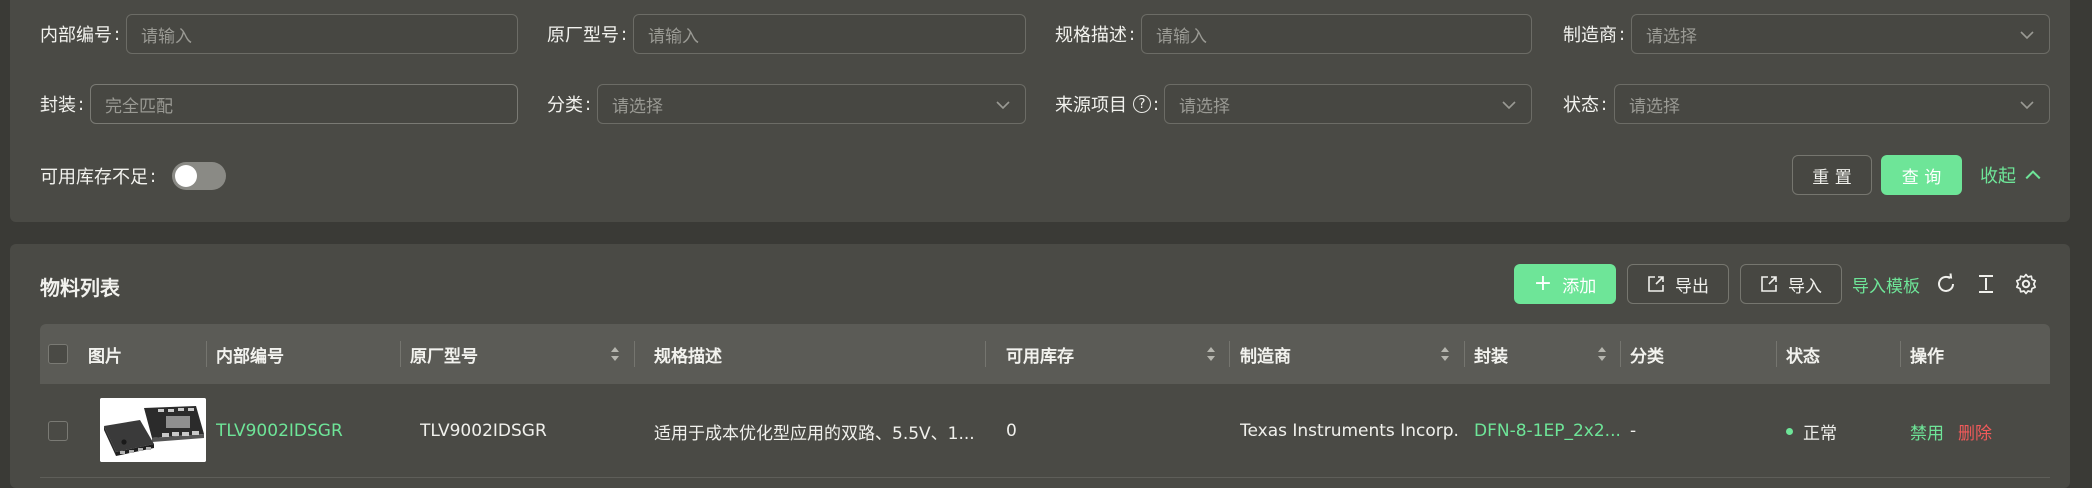 This screenshot has width=2092, height=488. Describe the element at coordinates (1692, 286) in the screenshot. I see `export-button-label: 导出` at that location.